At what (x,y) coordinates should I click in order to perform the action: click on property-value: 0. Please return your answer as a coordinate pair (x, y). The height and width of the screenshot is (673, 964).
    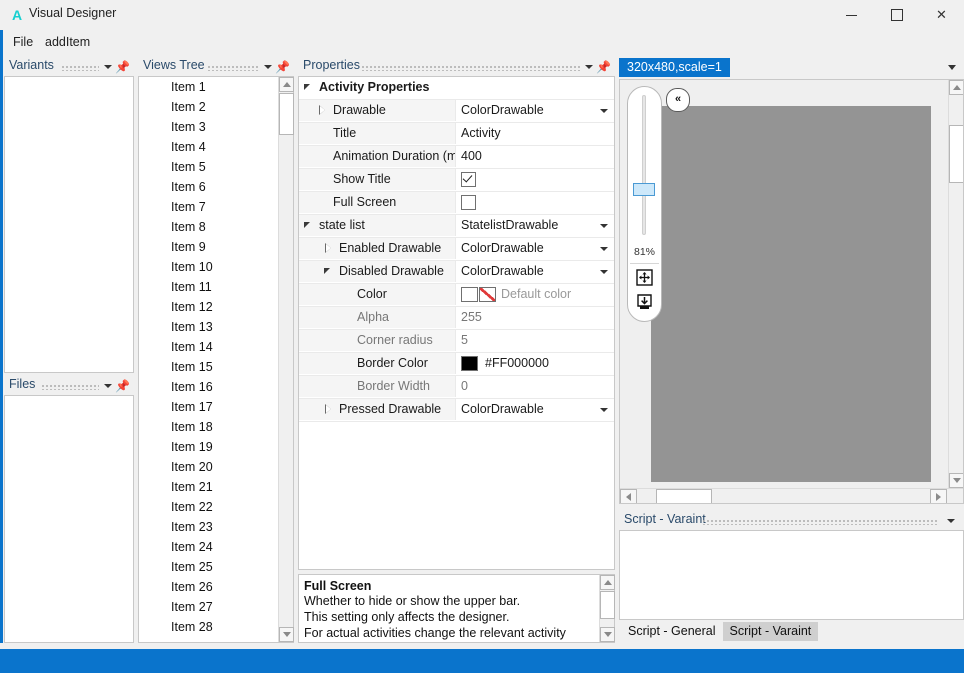
    Looking at the image, I should click on (535, 386).